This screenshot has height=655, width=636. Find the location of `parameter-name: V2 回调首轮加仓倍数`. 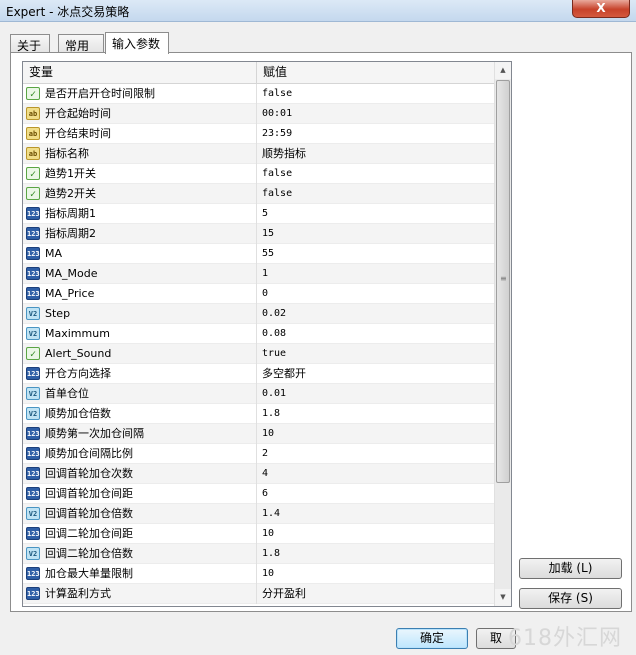

parameter-name: V2 回调首轮加仓倍数 is located at coordinates (140, 514).